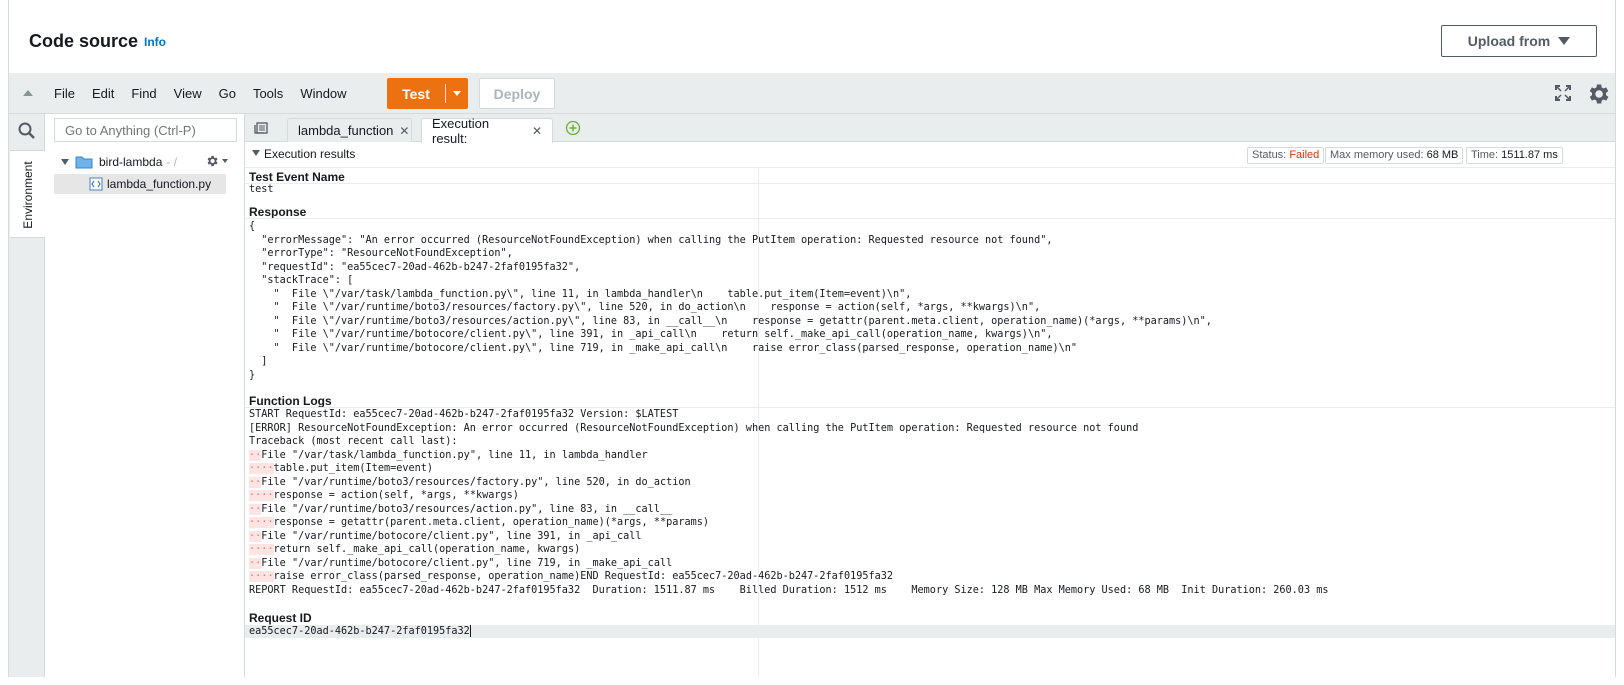 The height and width of the screenshot is (685, 1624). I want to click on test-dropdown-toggle, so click(457, 93).